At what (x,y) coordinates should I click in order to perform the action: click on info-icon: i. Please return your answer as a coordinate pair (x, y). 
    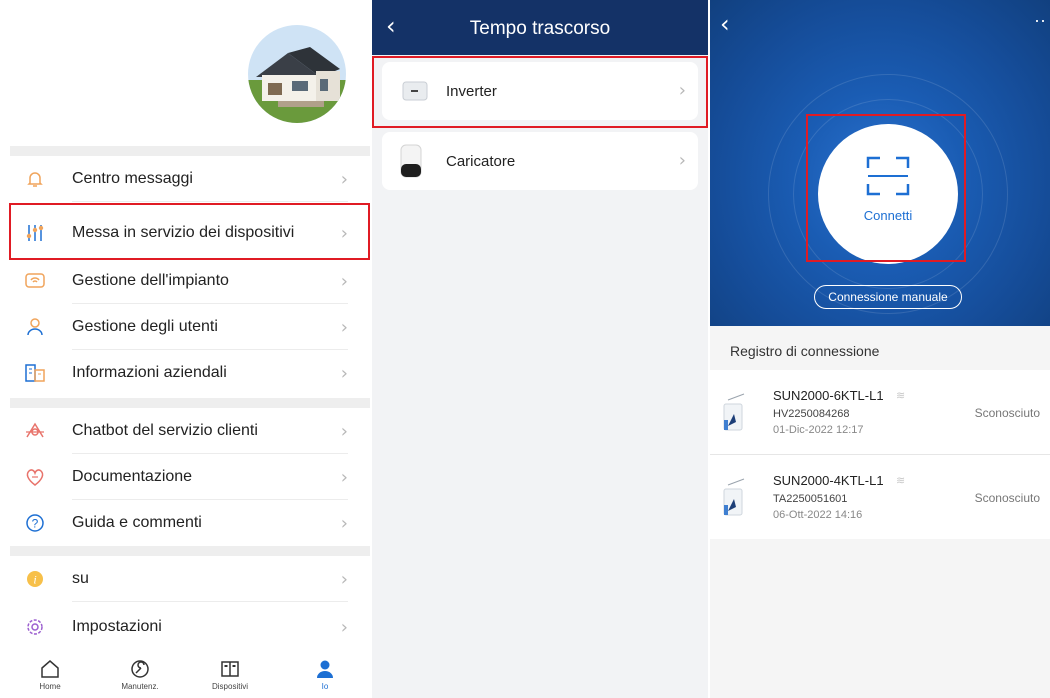
    Looking at the image, I should click on (35, 579).